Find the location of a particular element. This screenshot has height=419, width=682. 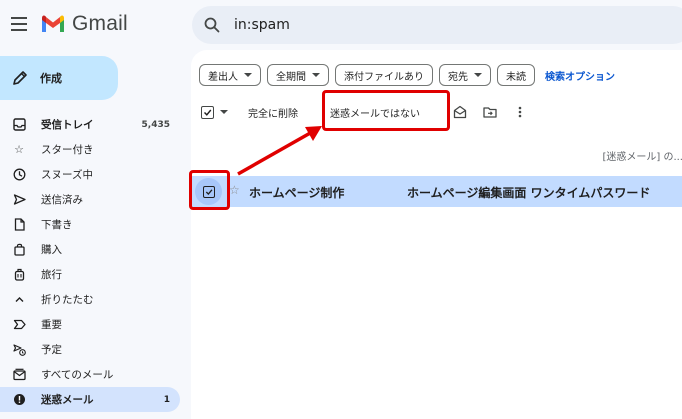

chip-label: 未読 is located at coordinates (516, 77).